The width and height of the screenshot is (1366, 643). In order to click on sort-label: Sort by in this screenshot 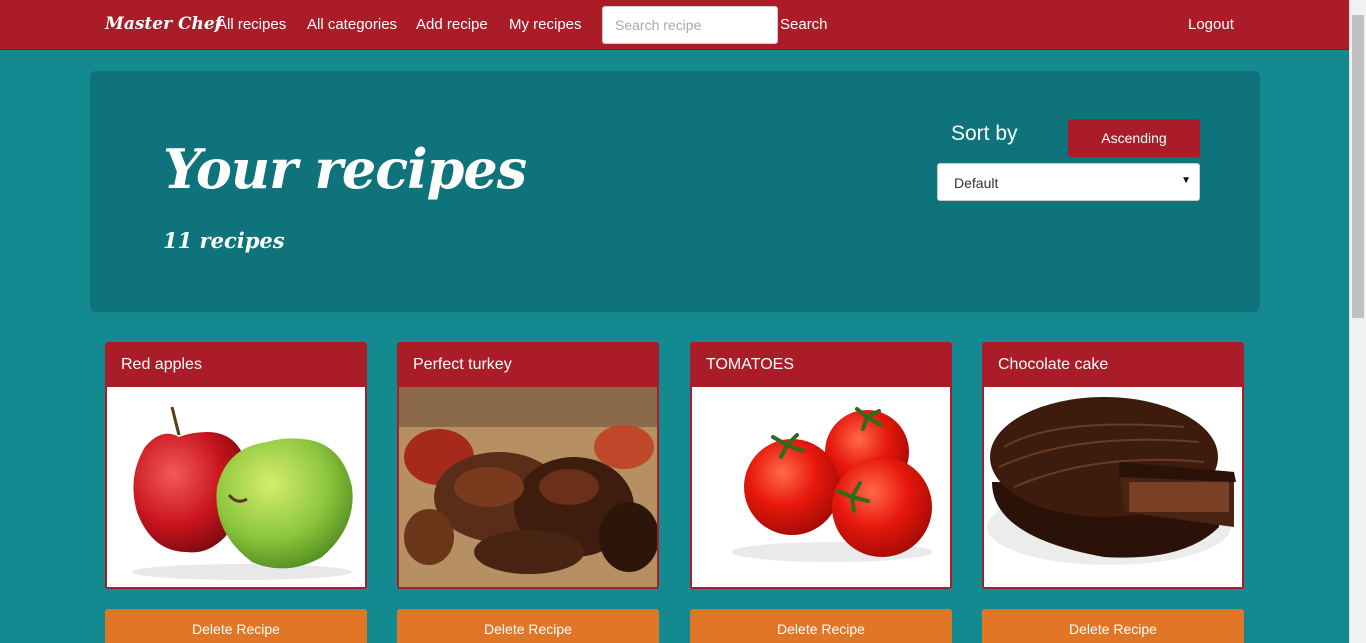, I will do `click(984, 133)`.